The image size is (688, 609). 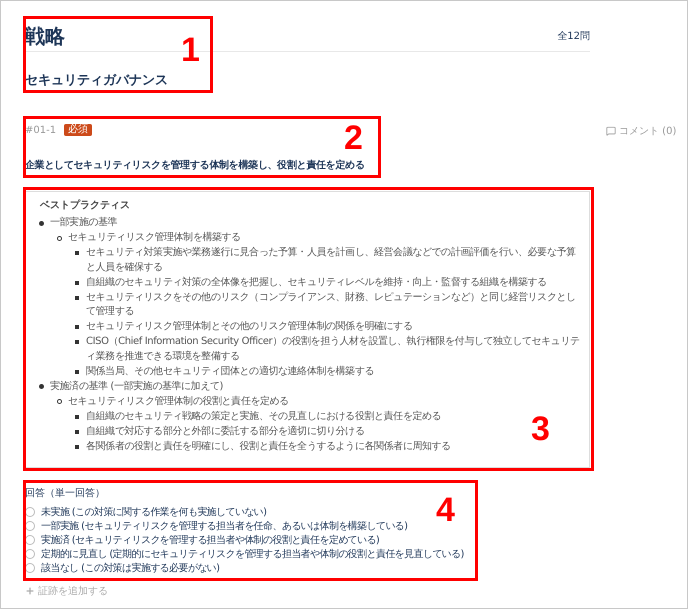 What do you see at coordinates (225, 431) in the screenshot?
I see `practice-item: 自組織で対応する部分と外部に委託する部分を適切に切り分ける` at bounding box center [225, 431].